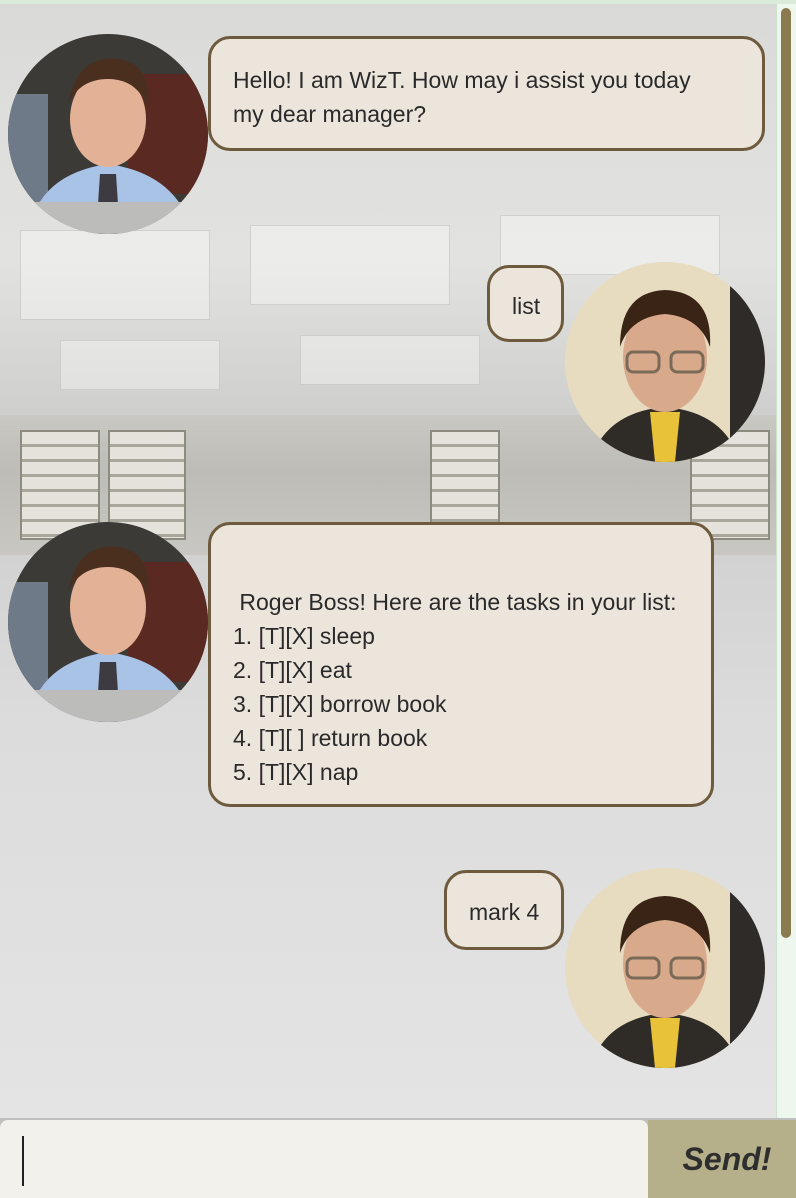  What do you see at coordinates (786, 473) in the screenshot?
I see `scrollbar-thumb` at bounding box center [786, 473].